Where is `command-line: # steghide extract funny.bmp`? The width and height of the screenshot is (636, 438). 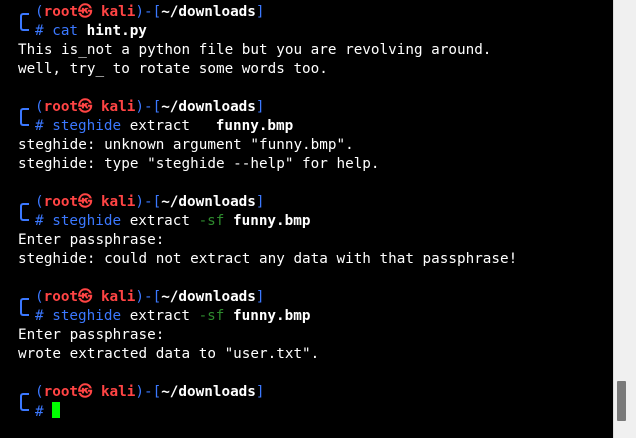 command-line: # steghide extract funny.bmp is located at coordinates (164, 126).